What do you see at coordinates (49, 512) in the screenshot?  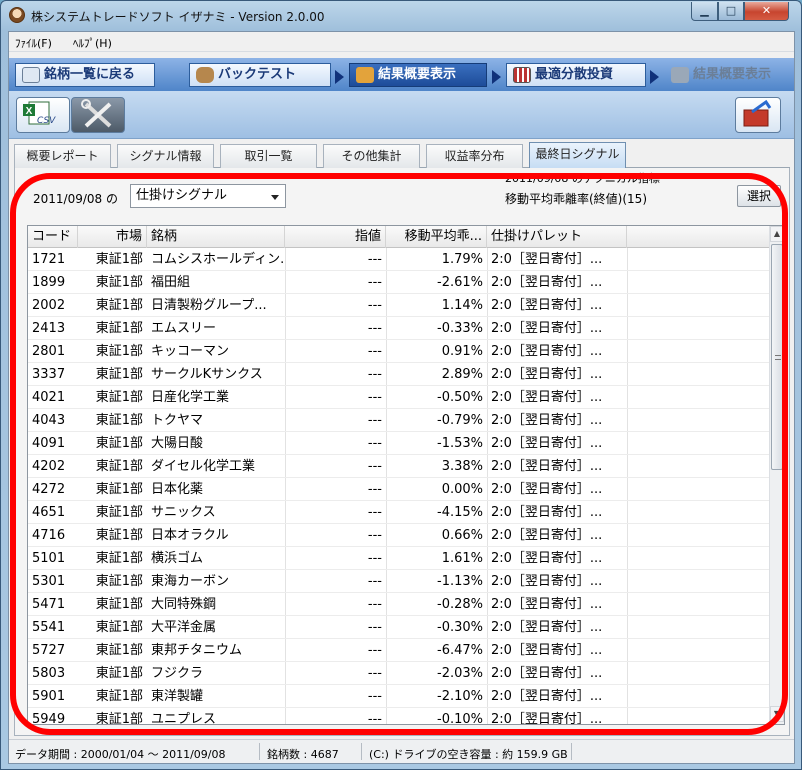 I see `cell-code: 4651` at bounding box center [49, 512].